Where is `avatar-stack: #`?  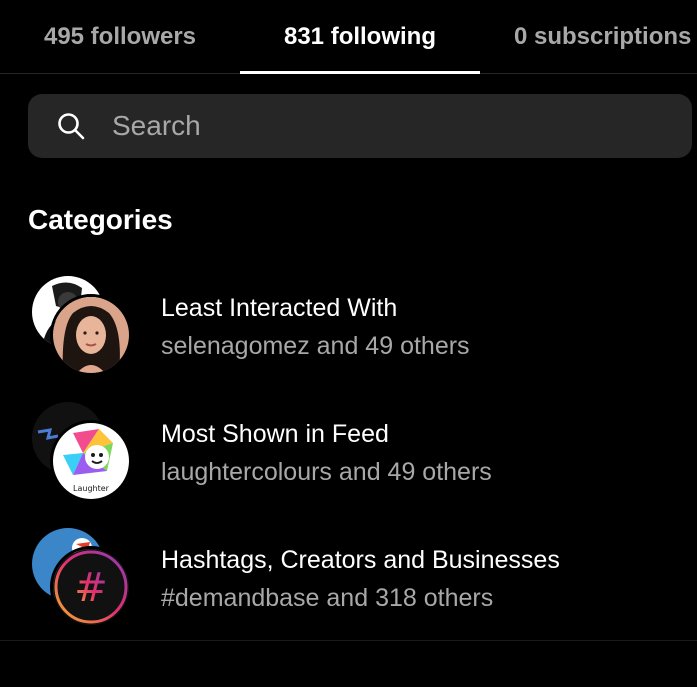 avatar-stack: # is located at coordinates (83, 577).